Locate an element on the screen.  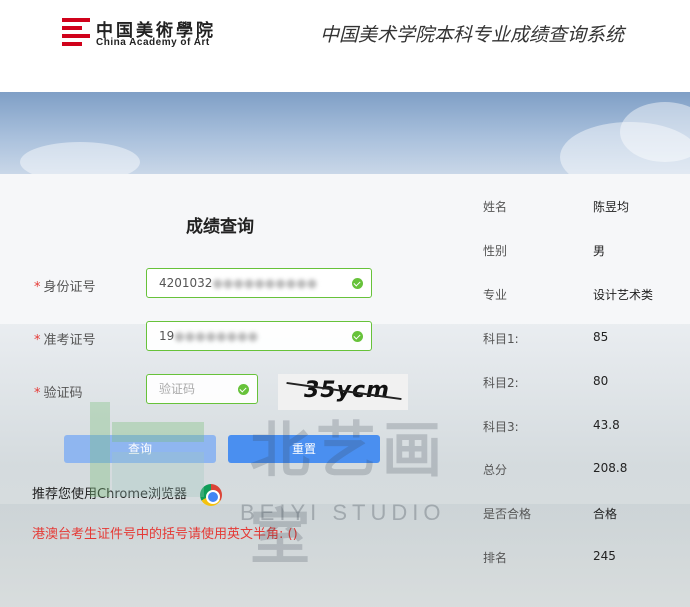
result-label-name: 姓名 is located at coordinates (495, 207).